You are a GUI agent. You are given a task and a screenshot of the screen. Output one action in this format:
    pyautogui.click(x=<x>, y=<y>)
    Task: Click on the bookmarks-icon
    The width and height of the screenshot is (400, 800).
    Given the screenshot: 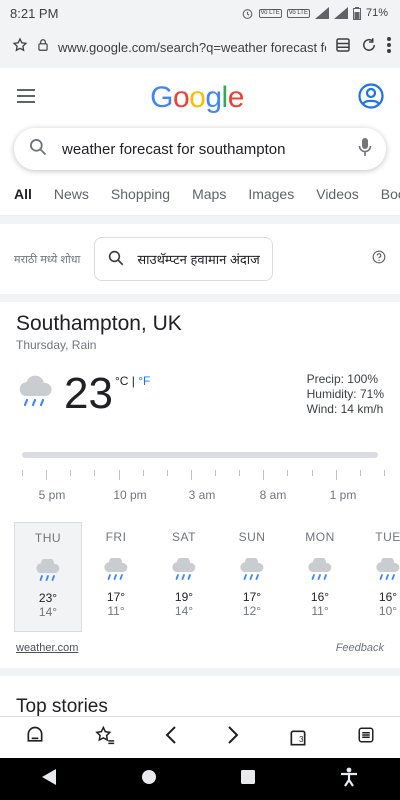 What is the action you would take?
    pyautogui.click(x=105, y=737)
    